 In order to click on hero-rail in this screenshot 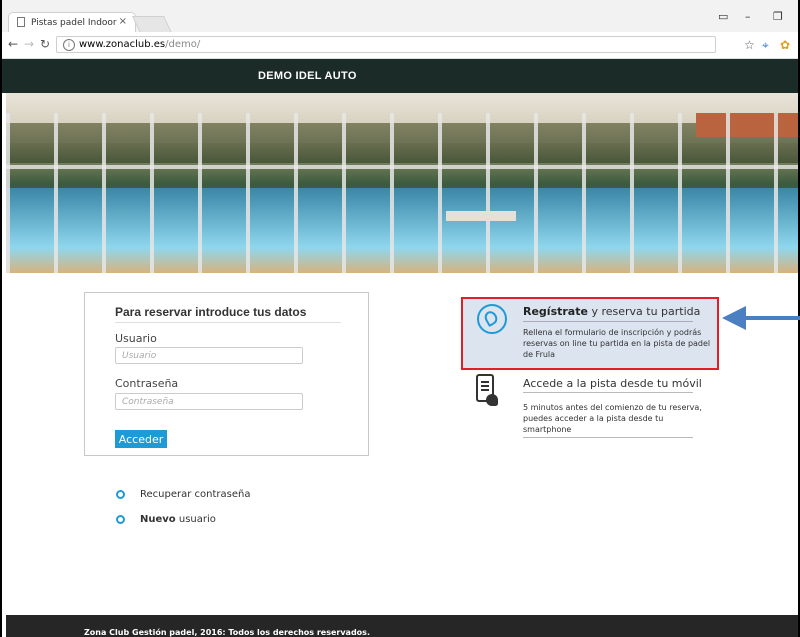, I will do `click(402, 167)`.